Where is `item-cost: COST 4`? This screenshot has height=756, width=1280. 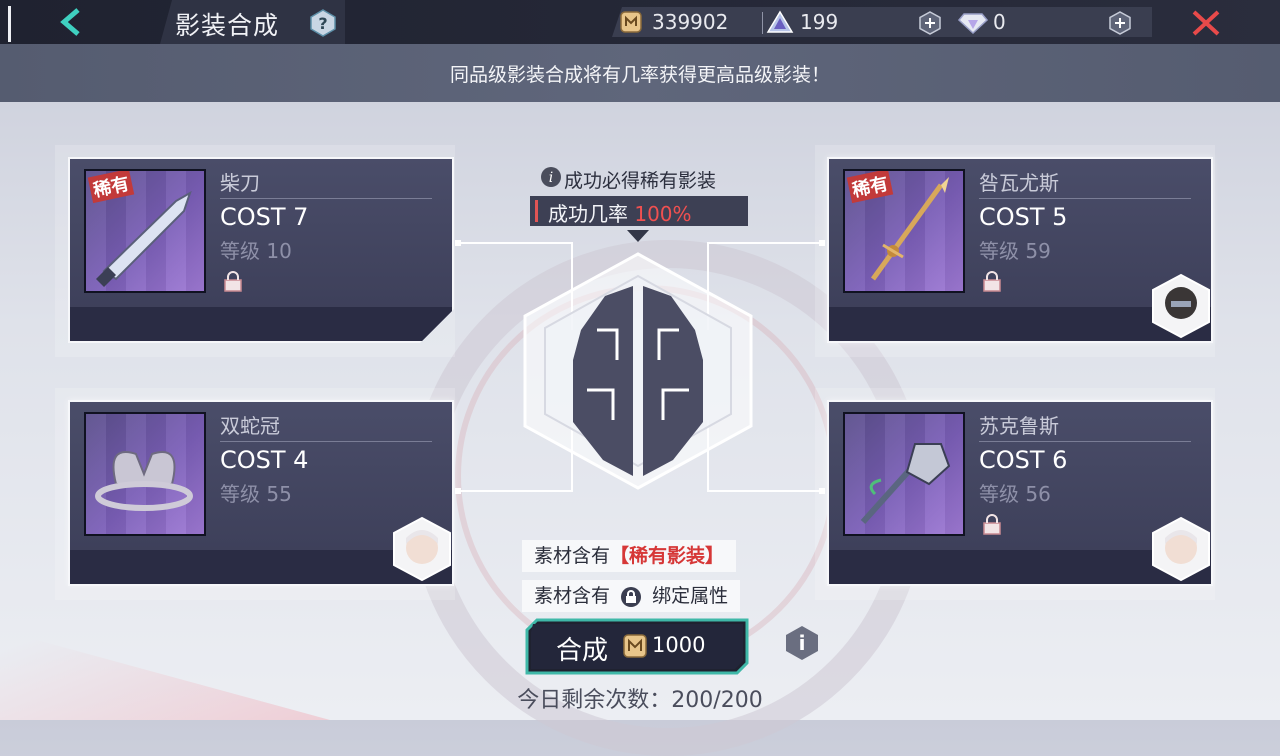 item-cost: COST 4 is located at coordinates (264, 460).